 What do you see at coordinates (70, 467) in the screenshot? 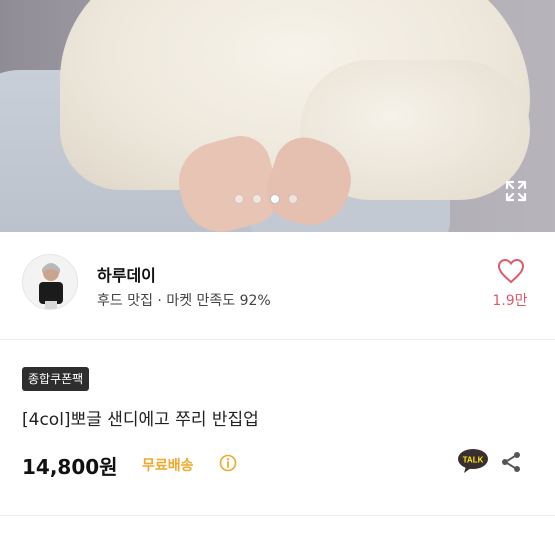
I see `product-price: 14,800원` at bounding box center [70, 467].